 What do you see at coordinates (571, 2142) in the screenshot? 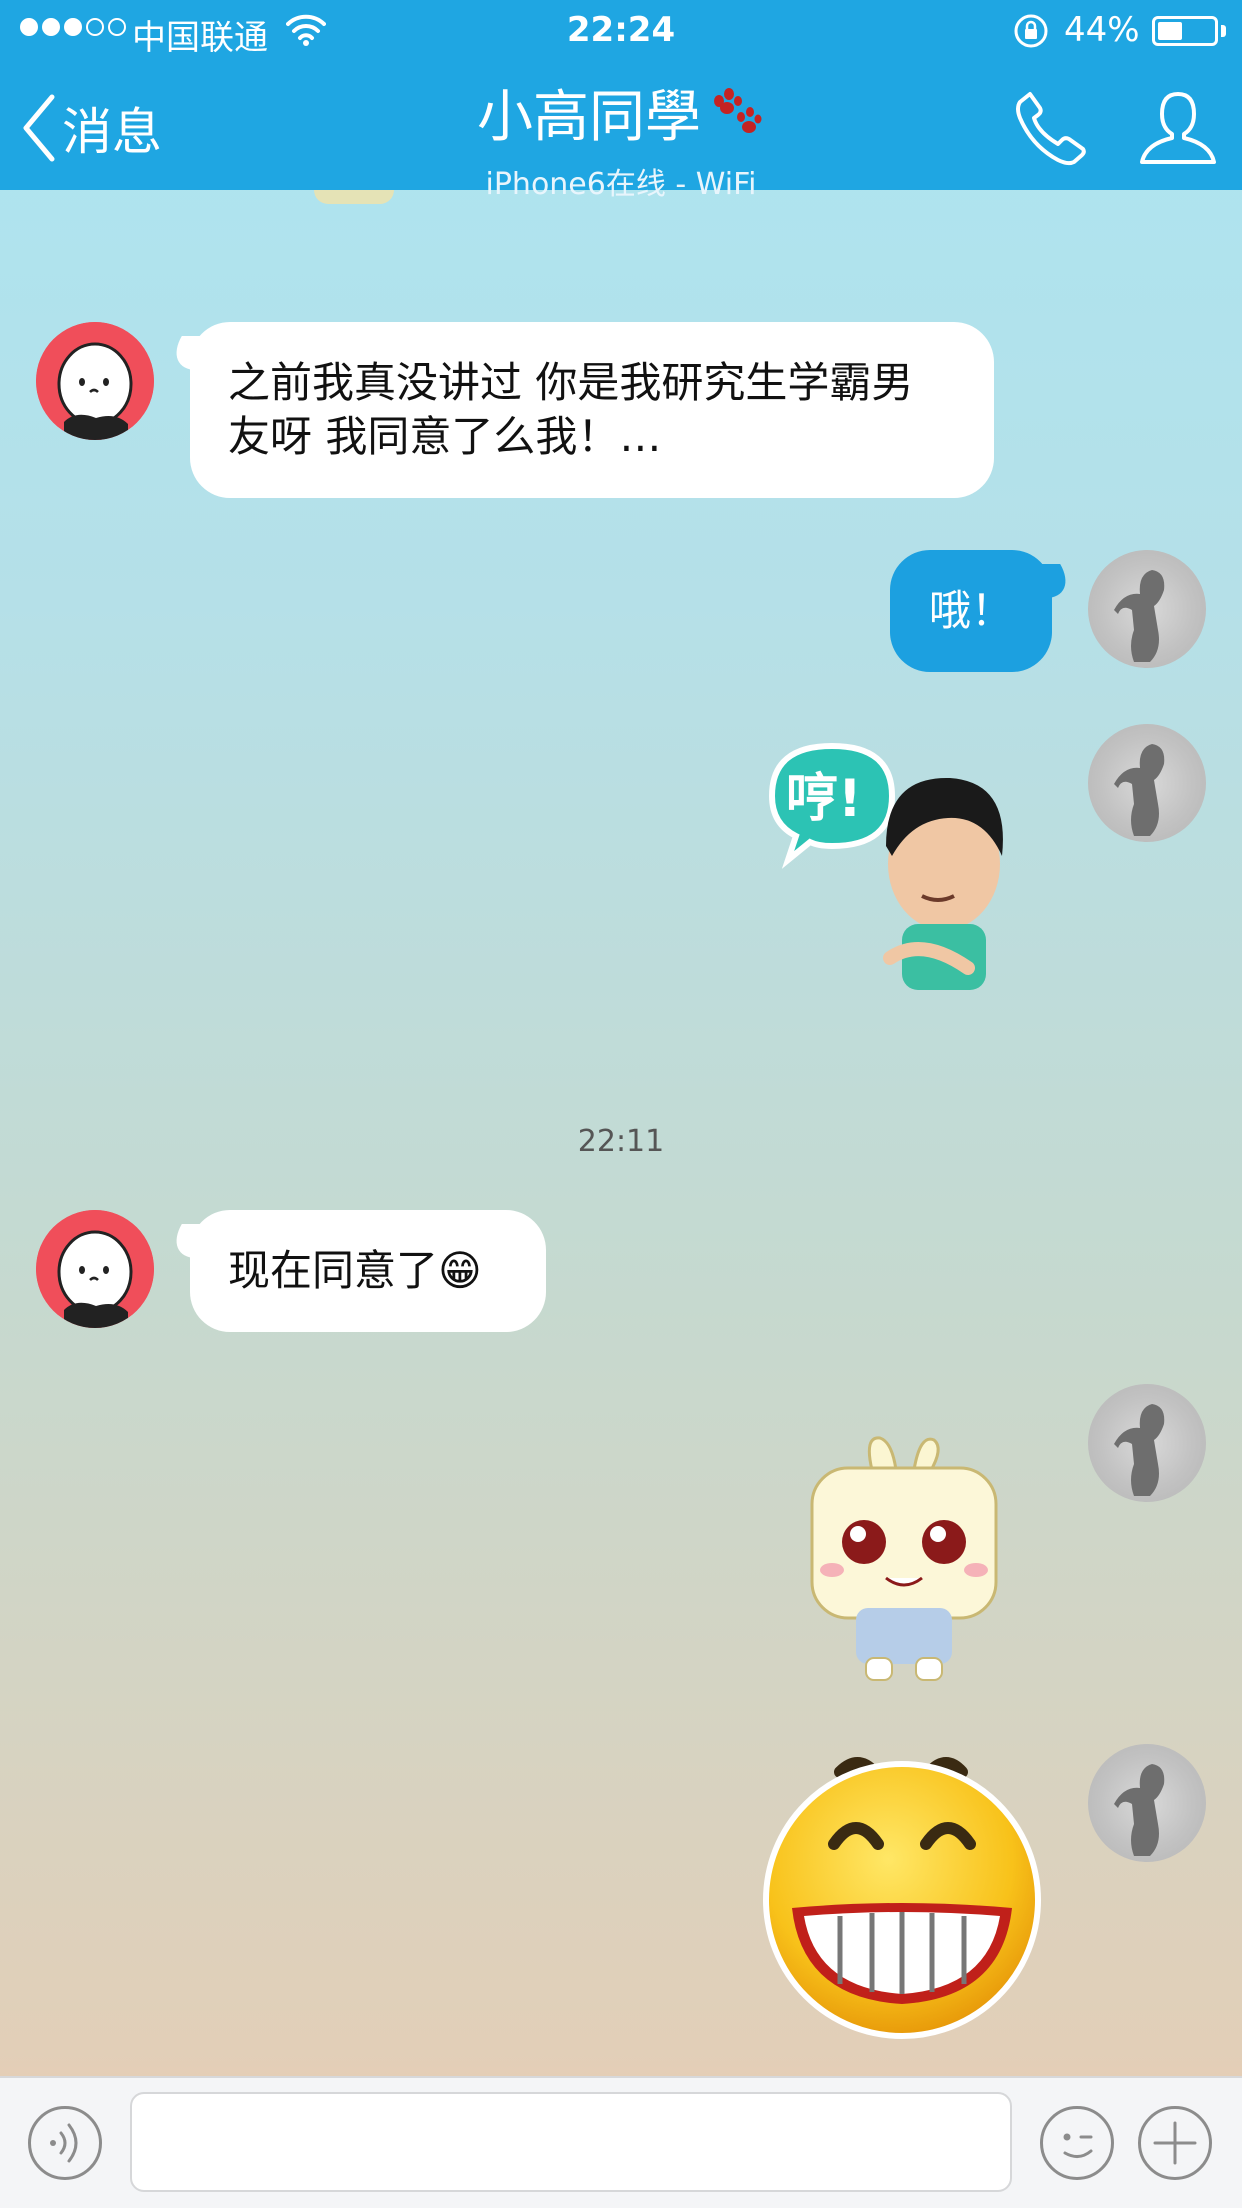
I see `message-input` at bounding box center [571, 2142].